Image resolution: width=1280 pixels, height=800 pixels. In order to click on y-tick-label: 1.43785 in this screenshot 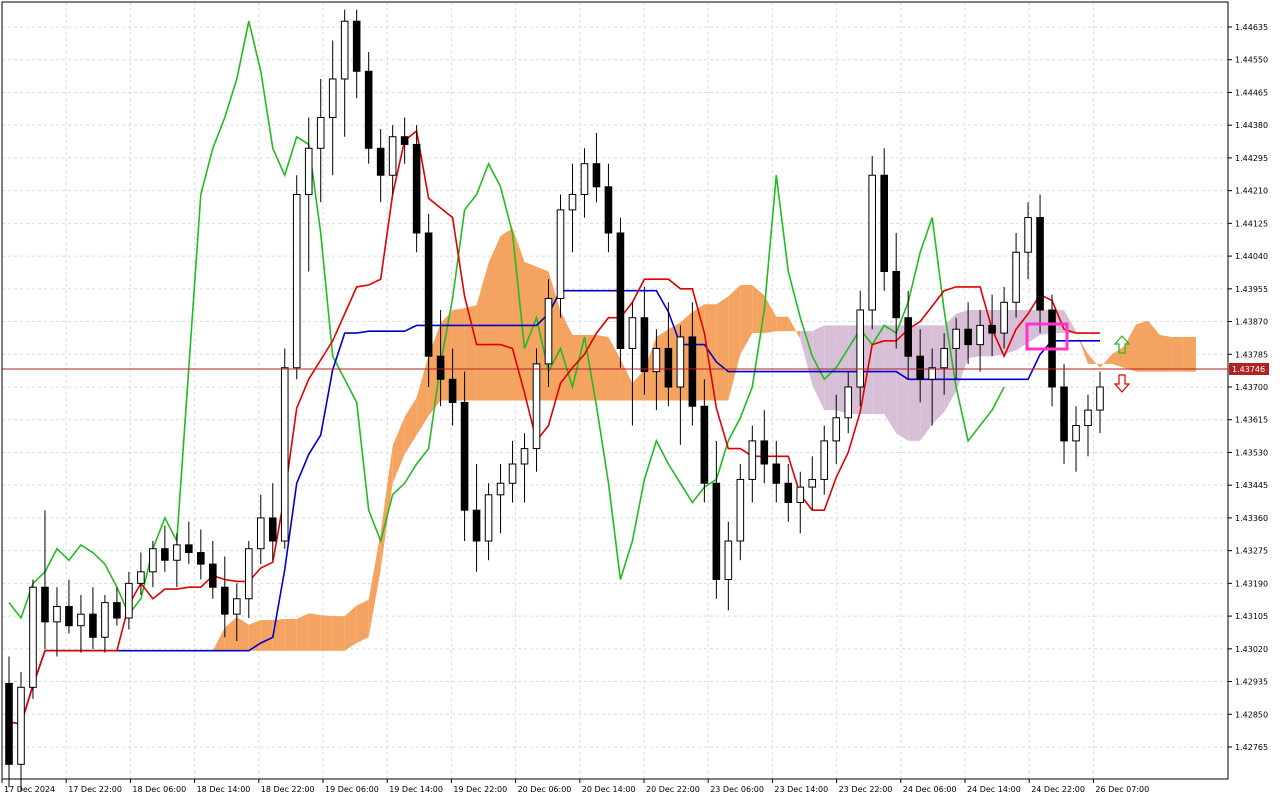, I will do `click(1251, 354)`.